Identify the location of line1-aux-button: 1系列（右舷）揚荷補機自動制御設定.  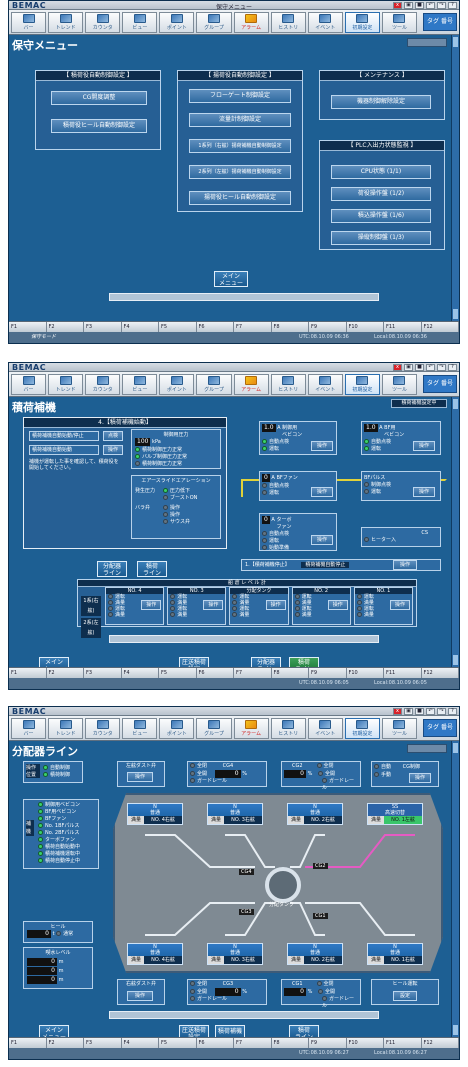
(240, 146).